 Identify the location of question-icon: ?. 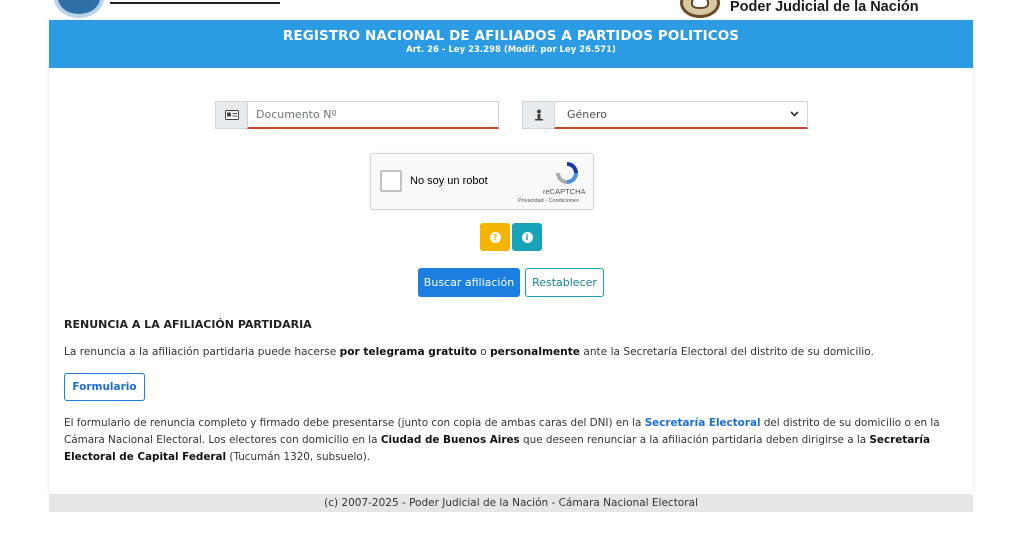
(495, 237).